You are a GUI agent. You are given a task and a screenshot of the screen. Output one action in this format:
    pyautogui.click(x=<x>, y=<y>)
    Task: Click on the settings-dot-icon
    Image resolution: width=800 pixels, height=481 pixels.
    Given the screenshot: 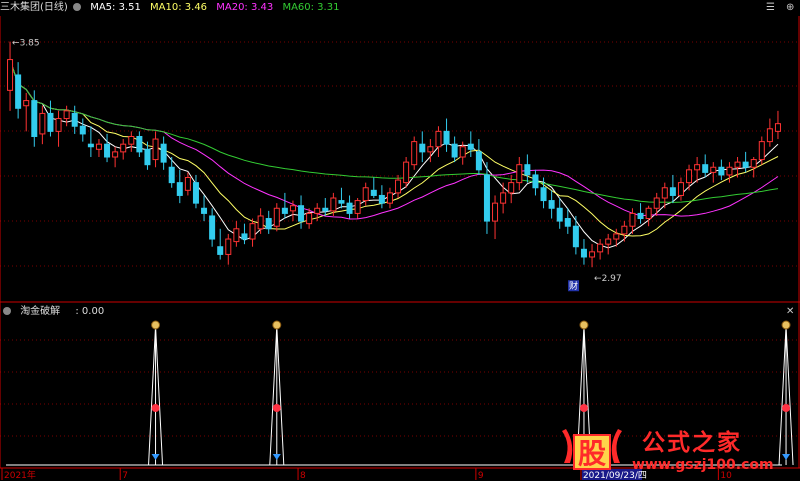 What is the action you would take?
    pyautogui.click(x=77, y=7)
    